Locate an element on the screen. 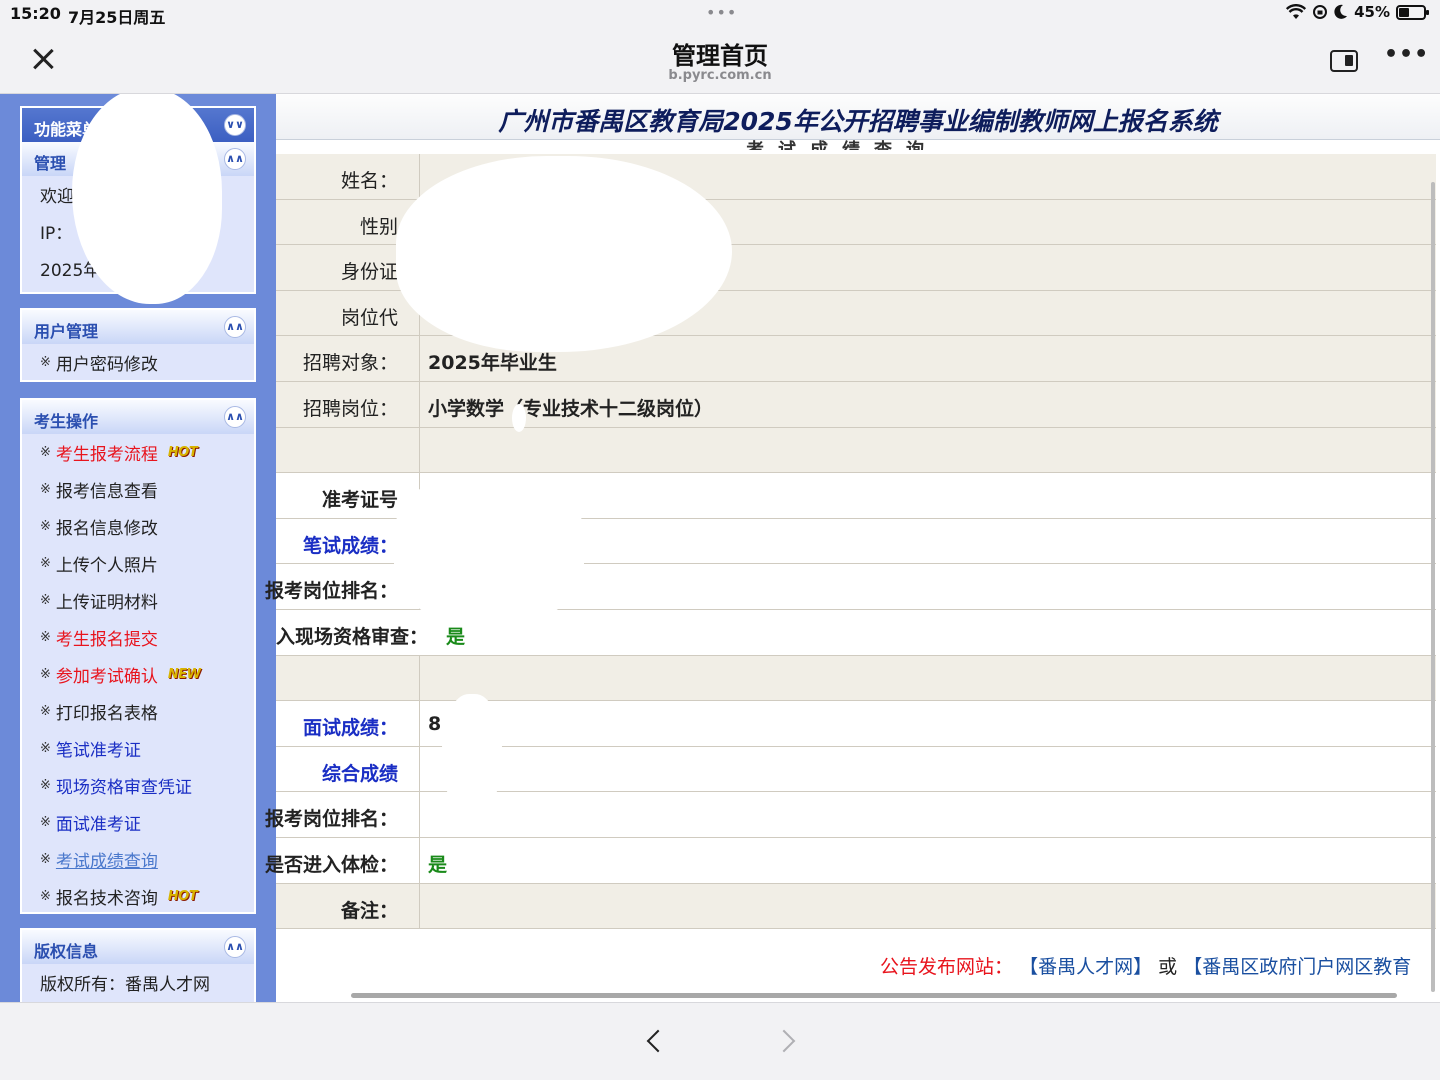 Image resolution: width=1440 pixels, height=1080 pixels. table-row: 招聘对象： 2025年毕业生 is located at coordinates (856, 359).